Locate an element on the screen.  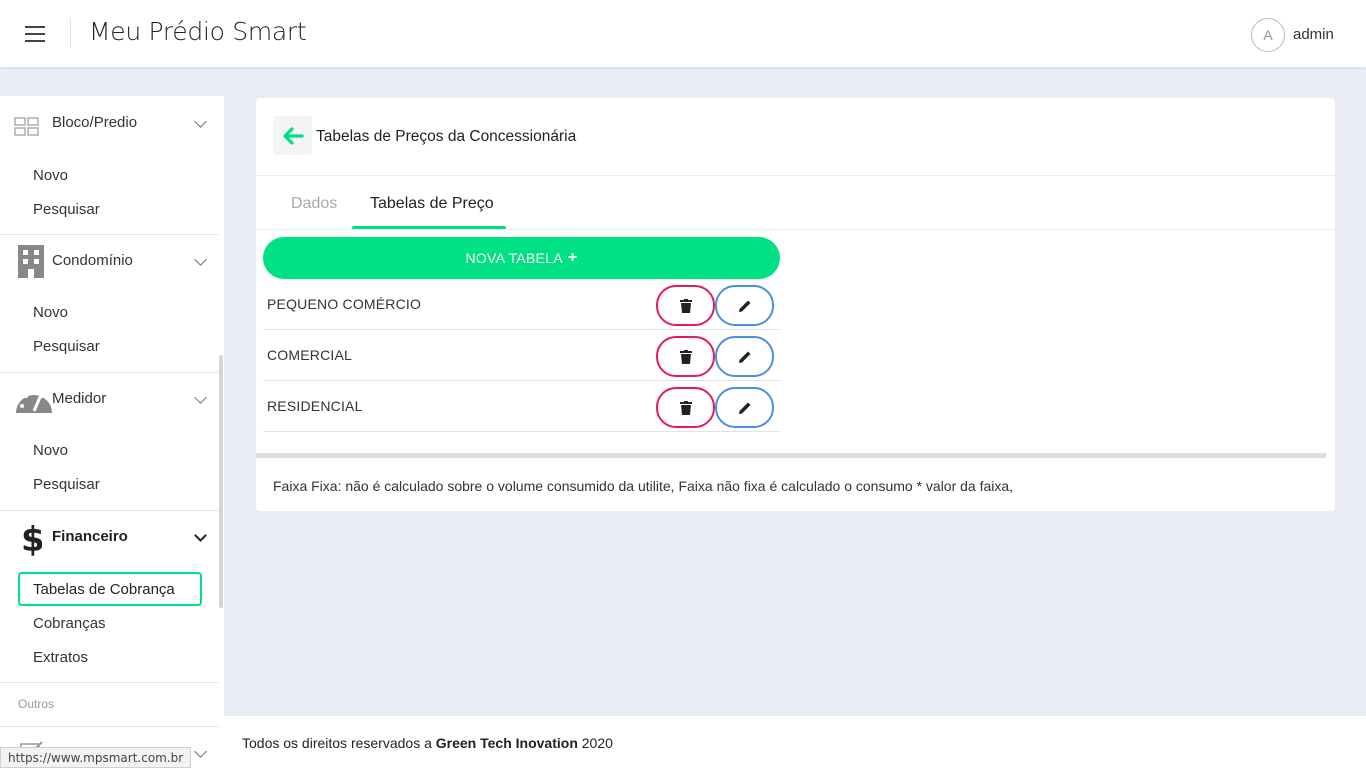
status-bar-url: https://www.mpsmart.com.br is located at coordinates (96, 757).